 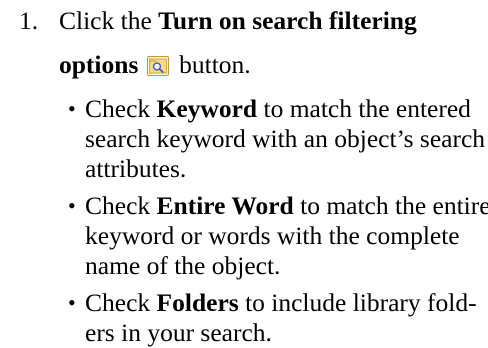 I want to click on search-filter-icon, so click(x=157, y=66).